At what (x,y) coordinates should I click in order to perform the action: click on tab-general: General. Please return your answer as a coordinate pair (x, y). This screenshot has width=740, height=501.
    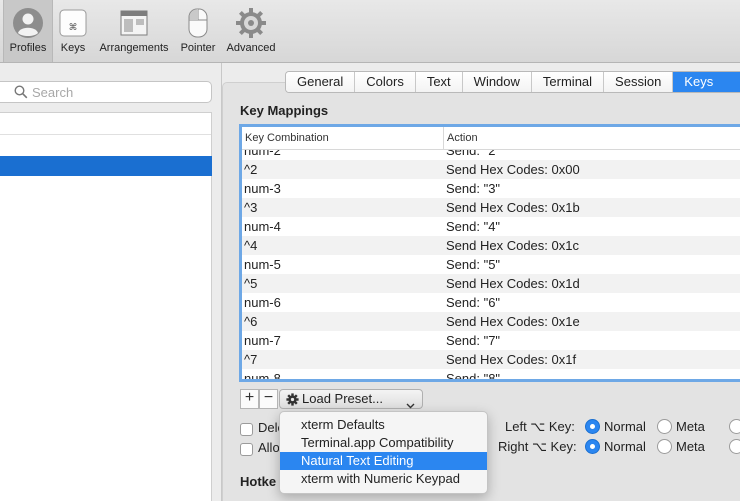
    Looking at the image, I should click on (321, 82).